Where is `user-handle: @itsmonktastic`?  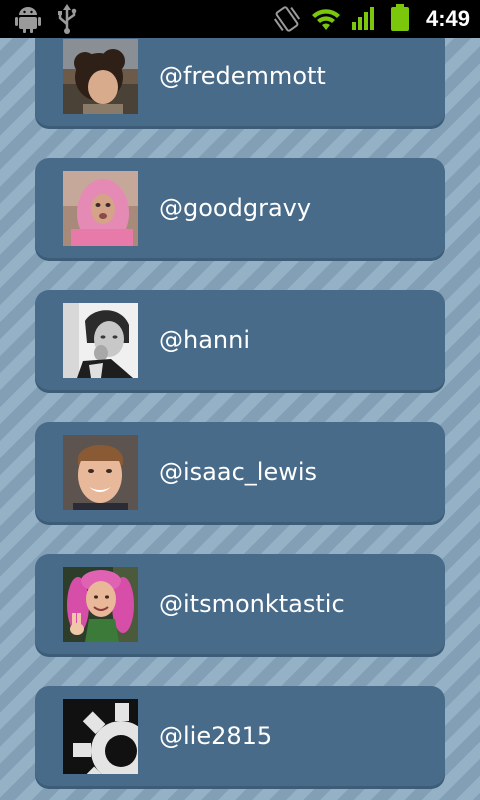 user-handle: @itsmonktastic is located at coordinates (252, 604).